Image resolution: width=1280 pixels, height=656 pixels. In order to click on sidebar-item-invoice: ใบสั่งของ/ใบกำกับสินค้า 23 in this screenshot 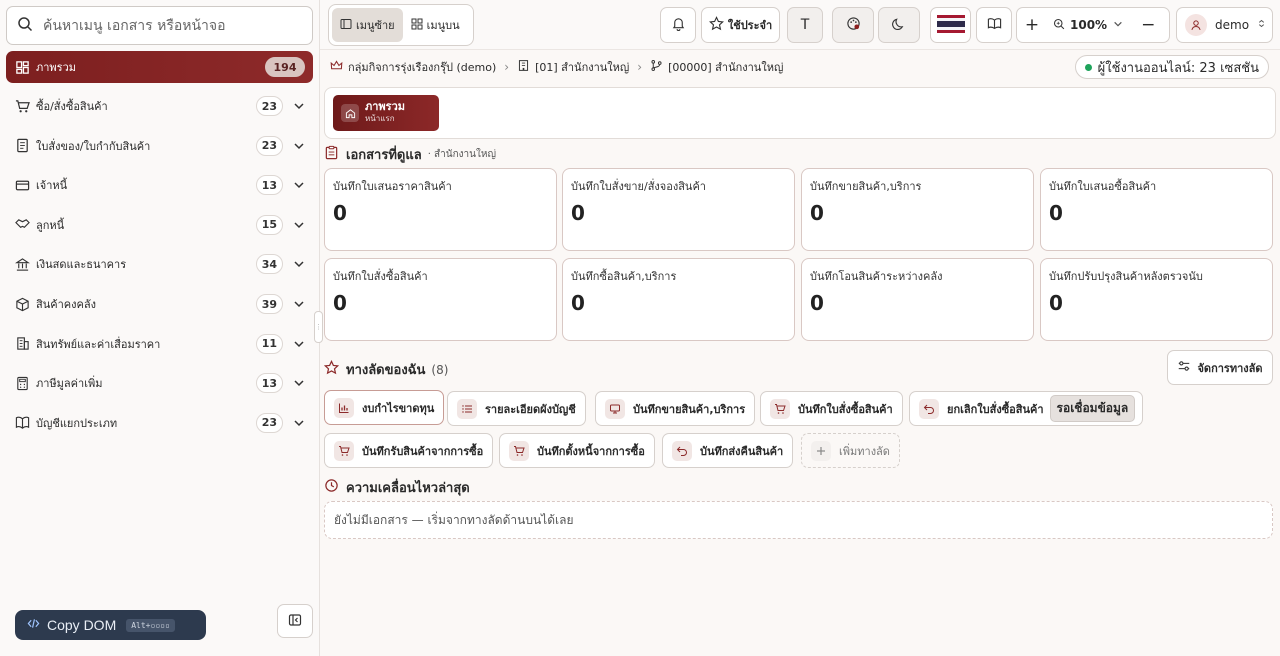, I will do `click(159, 145)`.